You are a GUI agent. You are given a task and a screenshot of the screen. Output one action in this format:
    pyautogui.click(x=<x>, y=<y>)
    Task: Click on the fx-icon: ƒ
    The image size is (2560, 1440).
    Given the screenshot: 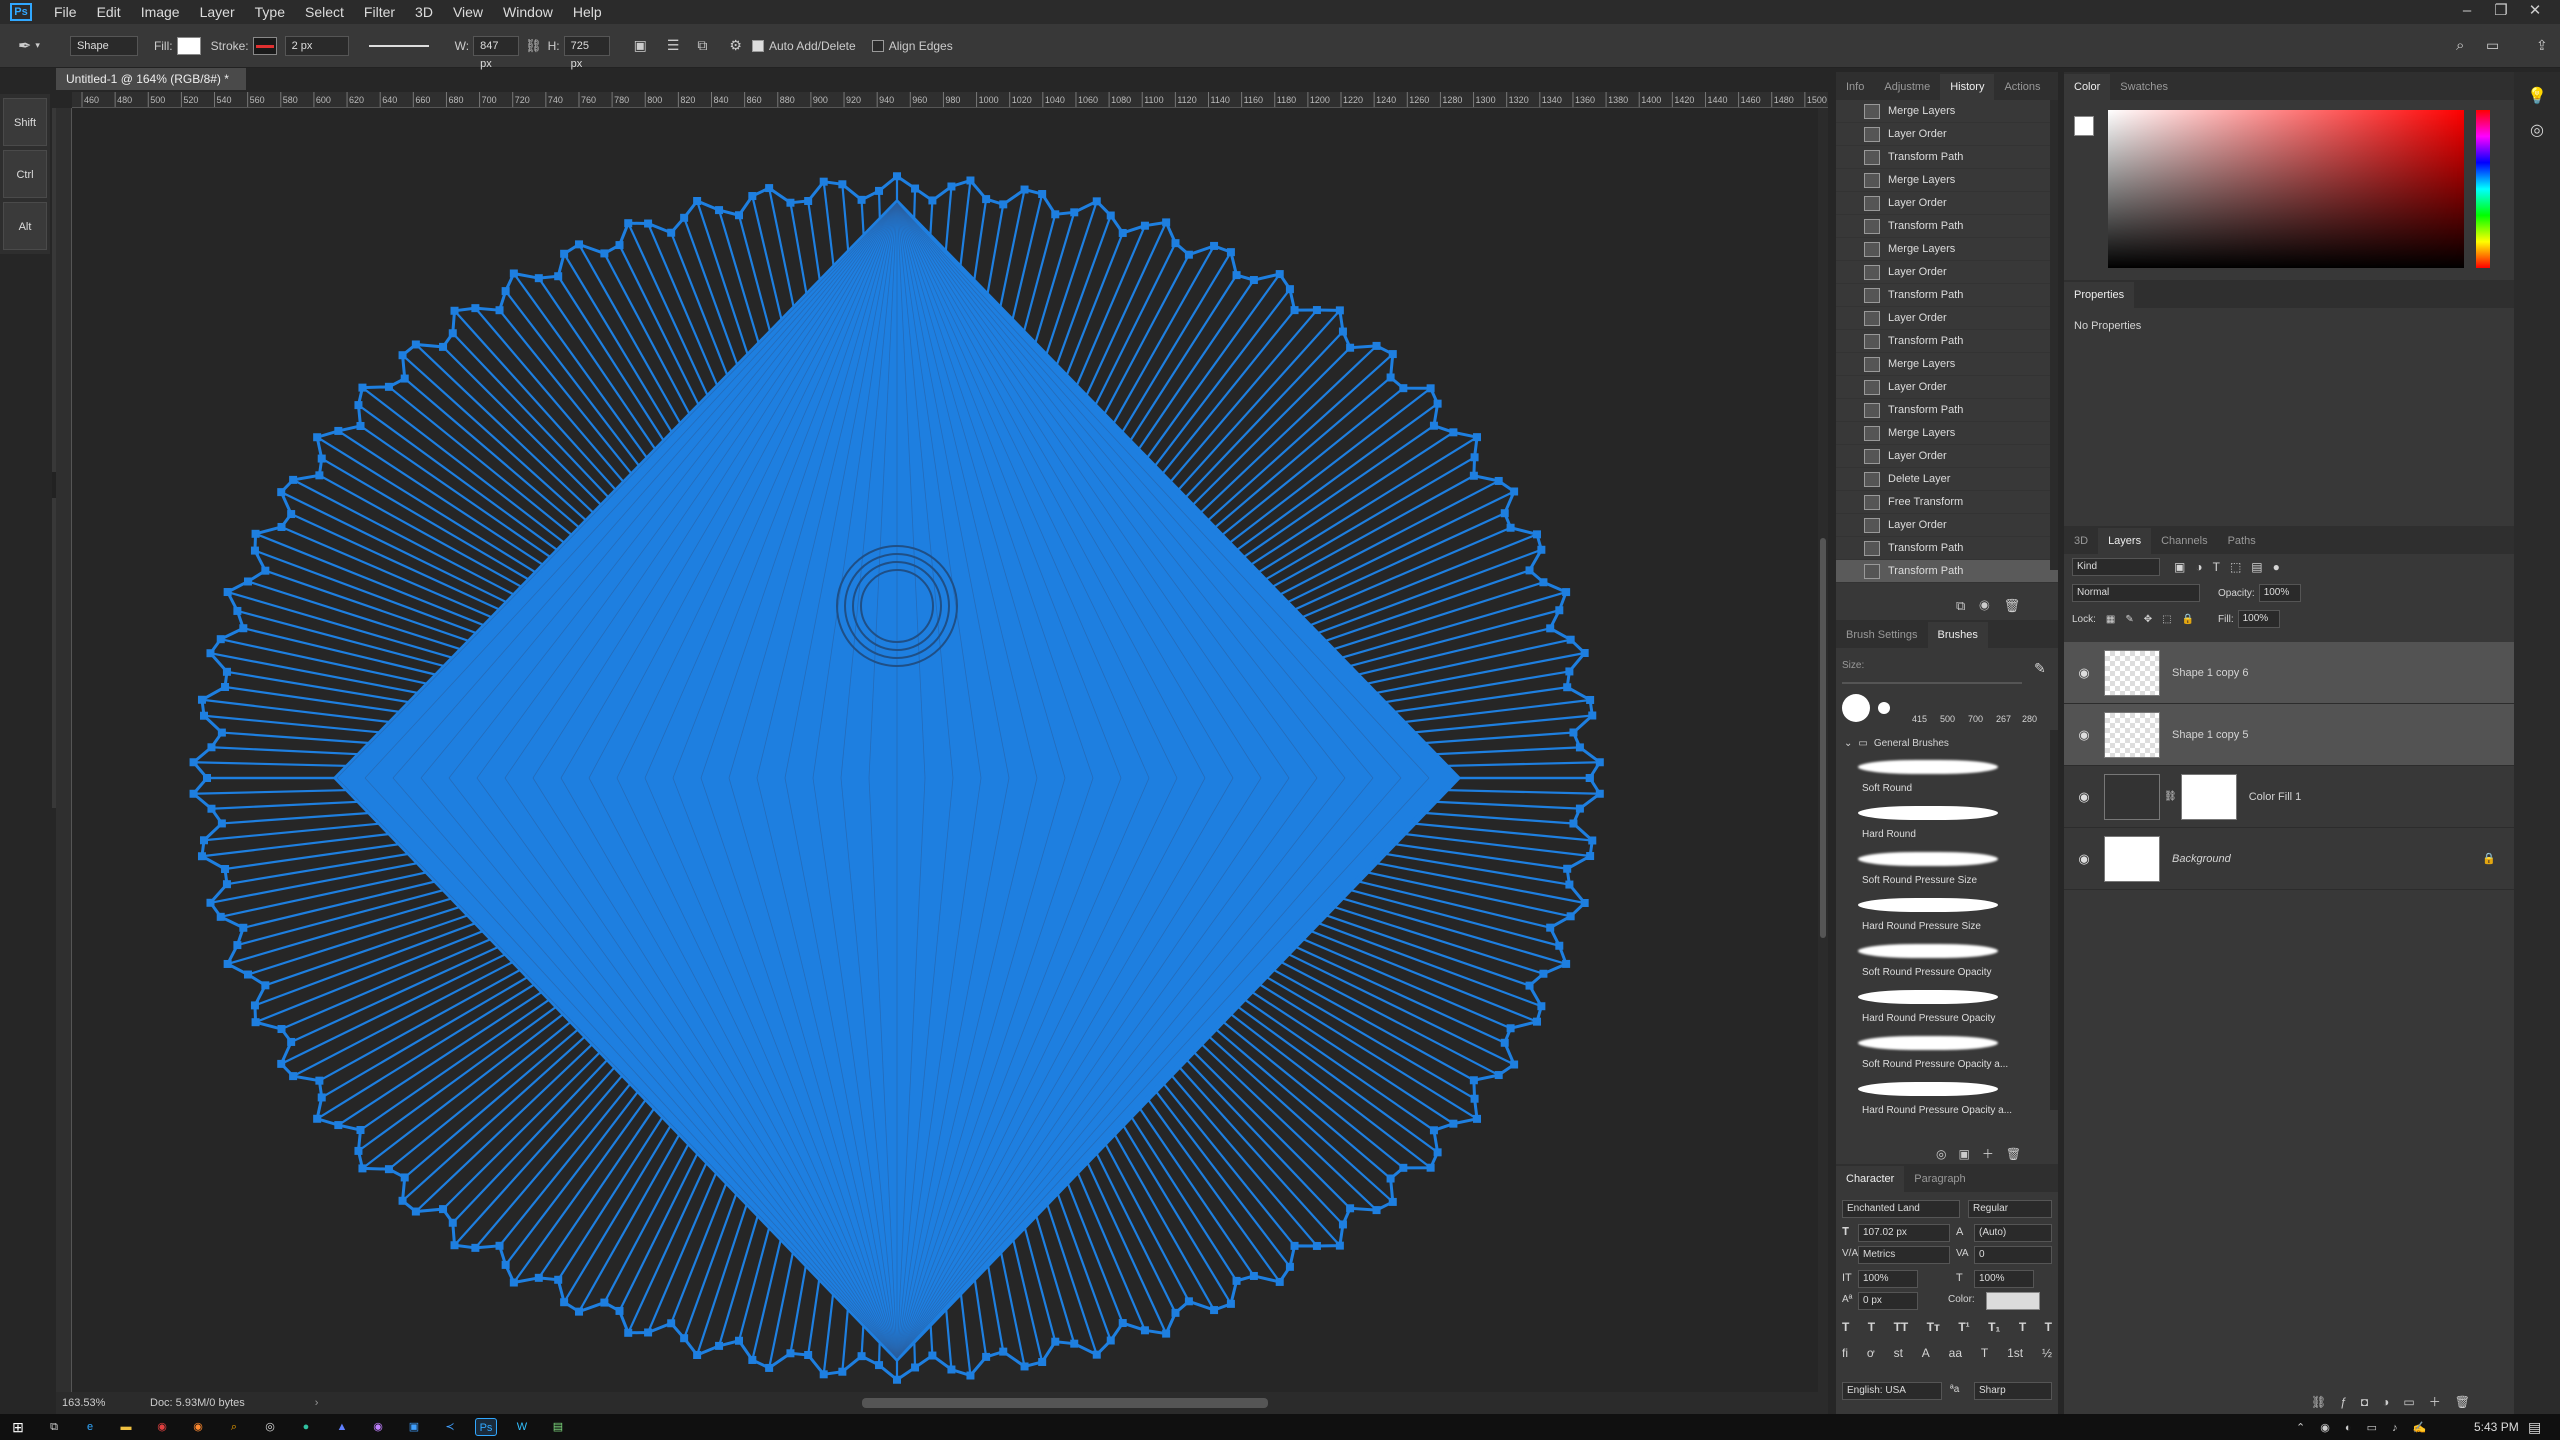 What is the action you would take?
    pyautogui.click(x=2350, y=1402)
    